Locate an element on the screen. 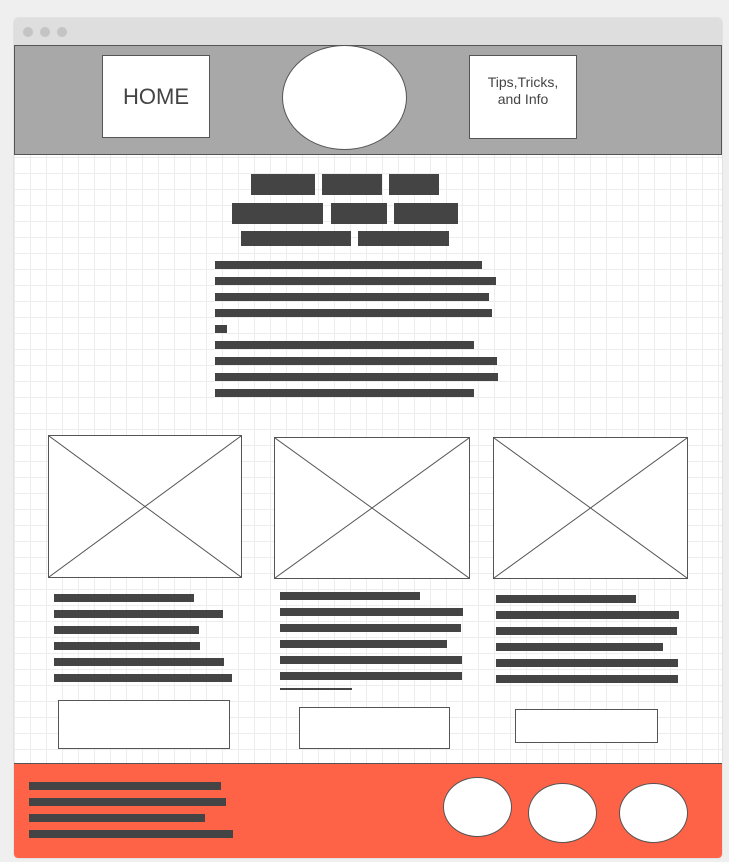 The image size is (729, 862). site-footer is located at coordinates (368, 810).